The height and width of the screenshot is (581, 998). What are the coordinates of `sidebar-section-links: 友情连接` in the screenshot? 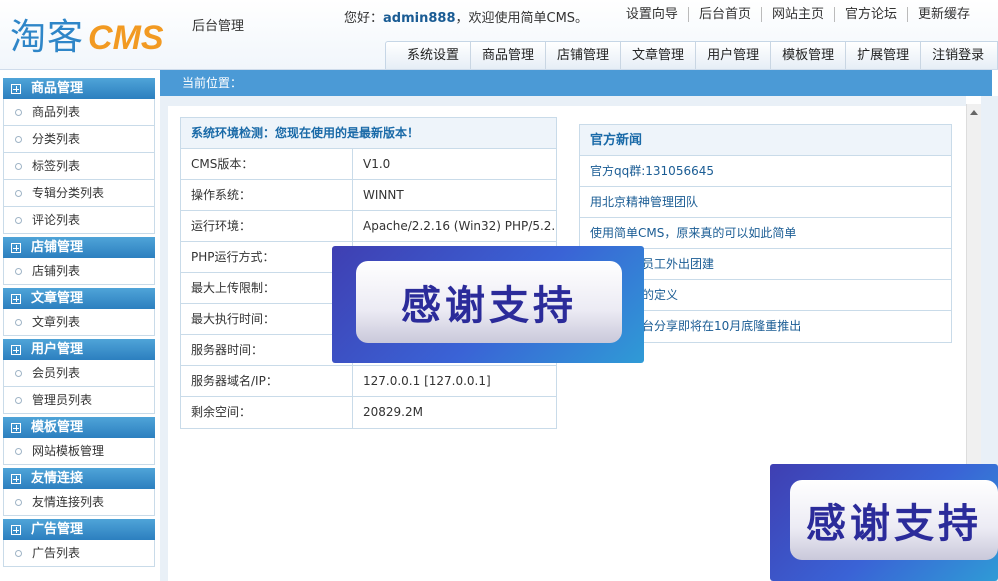 It's located at (79, 478).